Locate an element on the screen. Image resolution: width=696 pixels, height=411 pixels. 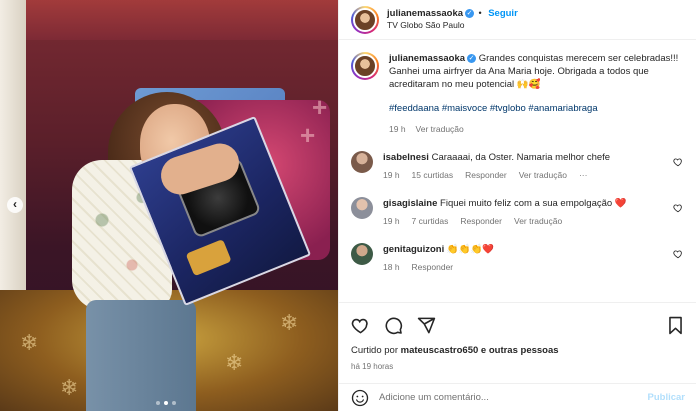
add-comment-bar: Publicar is located at coordinates (517, 397).